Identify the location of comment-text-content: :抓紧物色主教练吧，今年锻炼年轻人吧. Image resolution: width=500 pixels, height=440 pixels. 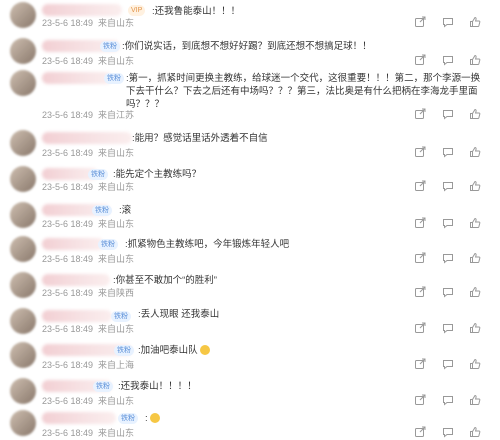
(207, 244).